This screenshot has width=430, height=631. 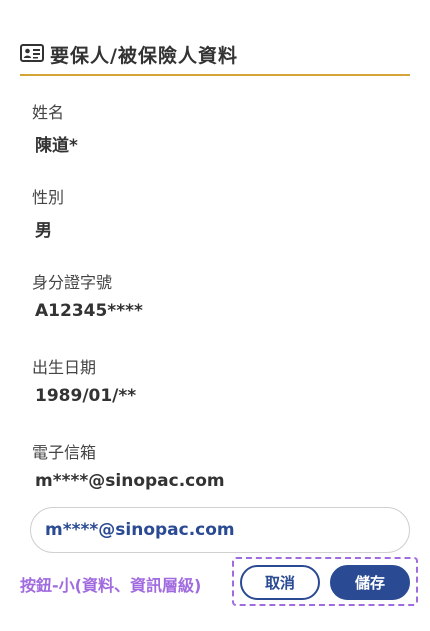 I want to click on section-header: 要保人/被保險人資料, so click(x=215, y=54).